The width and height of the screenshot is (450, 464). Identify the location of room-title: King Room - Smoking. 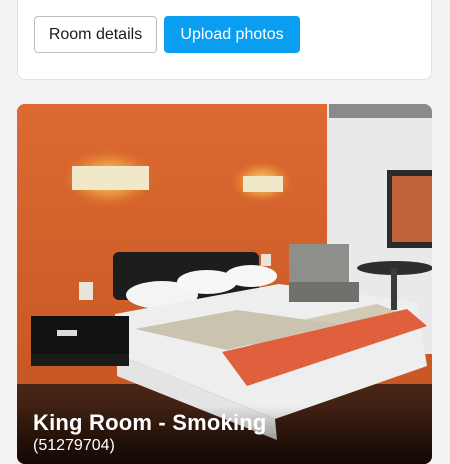
(150, 423).